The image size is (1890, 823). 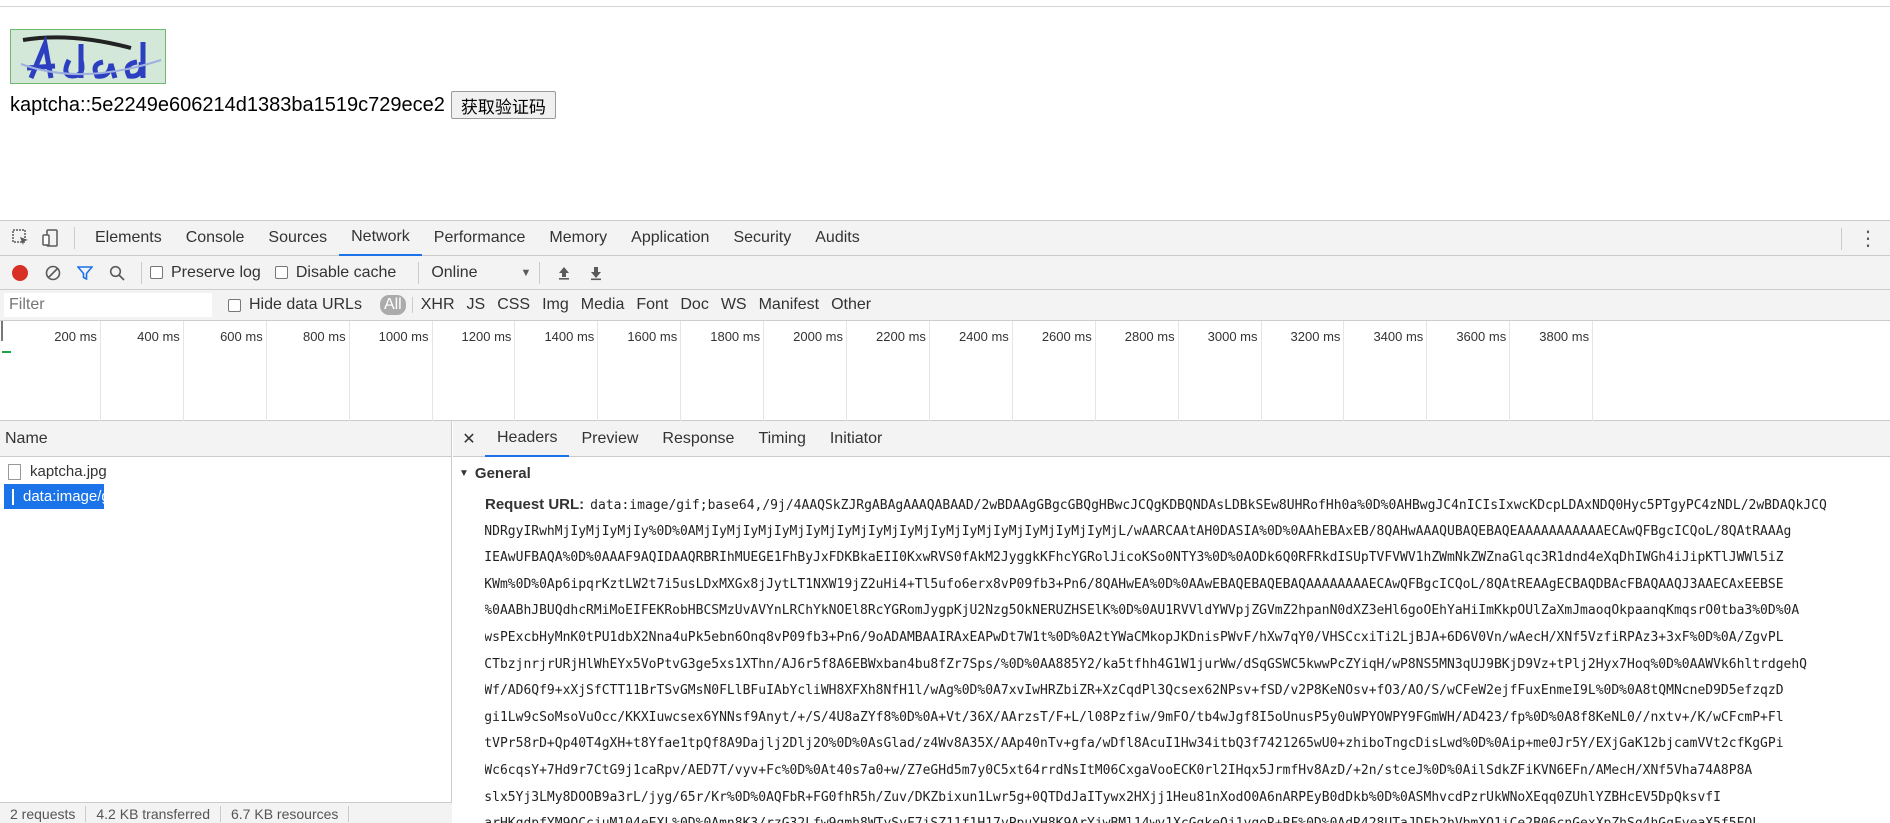 What do you see at coordinates (88, 56) in the screenshot?
I see `captcha-graphic` at bounding box center [88, 56].